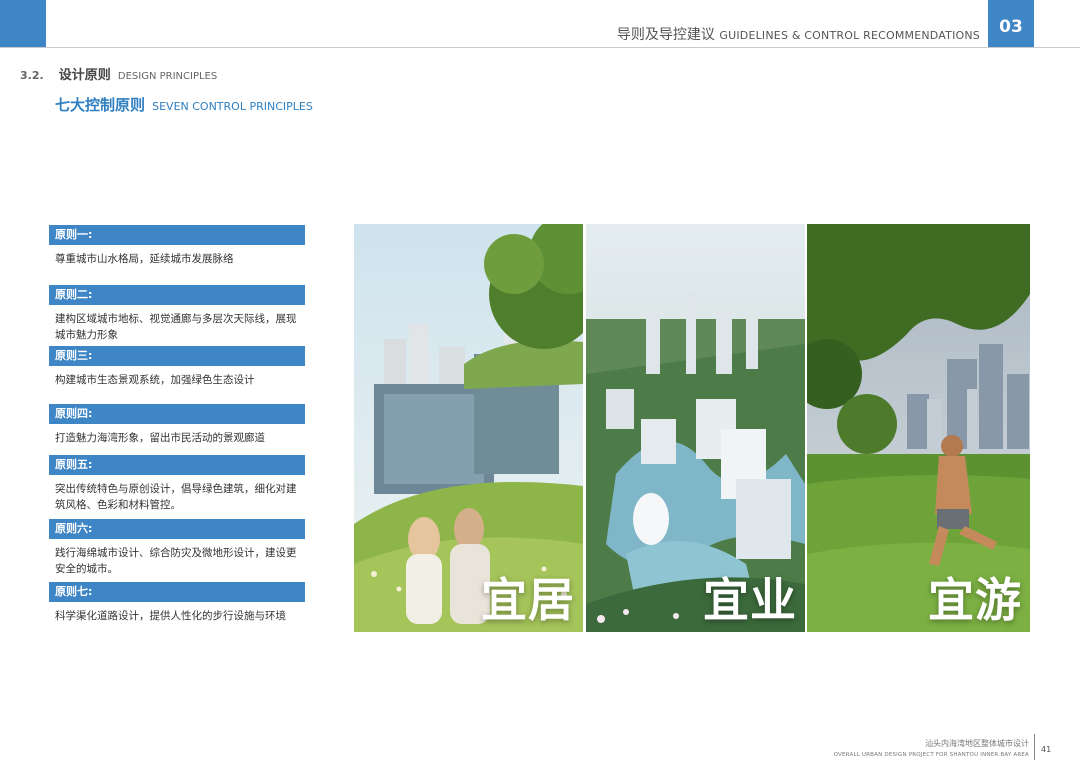 The height and width of the screenshot is (764, 1080). I want to click on photo-caption: 宜游, so click(975, 600).